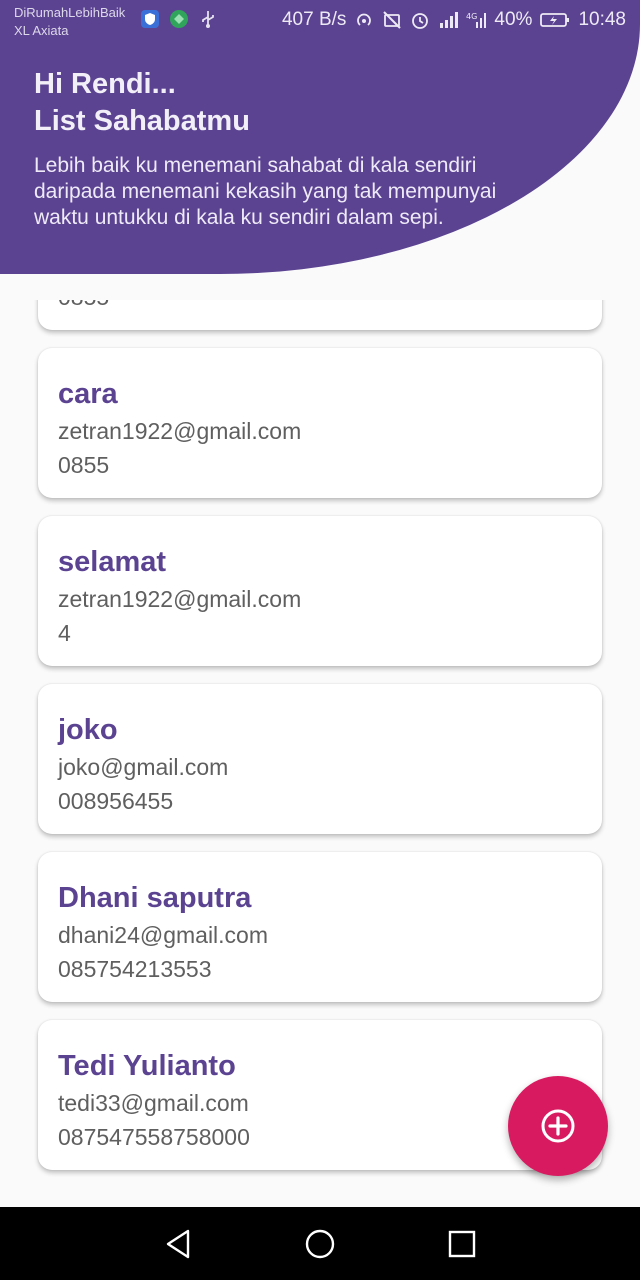 This screenshot has height=1280, width=640. What do you see at coordinates (69, 22) in the screenshot?
I see `carrier-info: DiRumahLebihBaik XL Axiata` at bounding box center [69, 22].